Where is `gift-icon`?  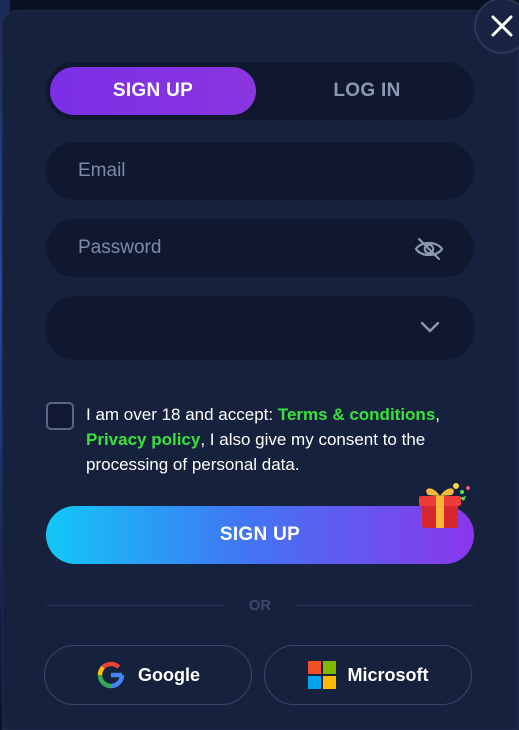
gift-icon is located at coordinates (444, 505).